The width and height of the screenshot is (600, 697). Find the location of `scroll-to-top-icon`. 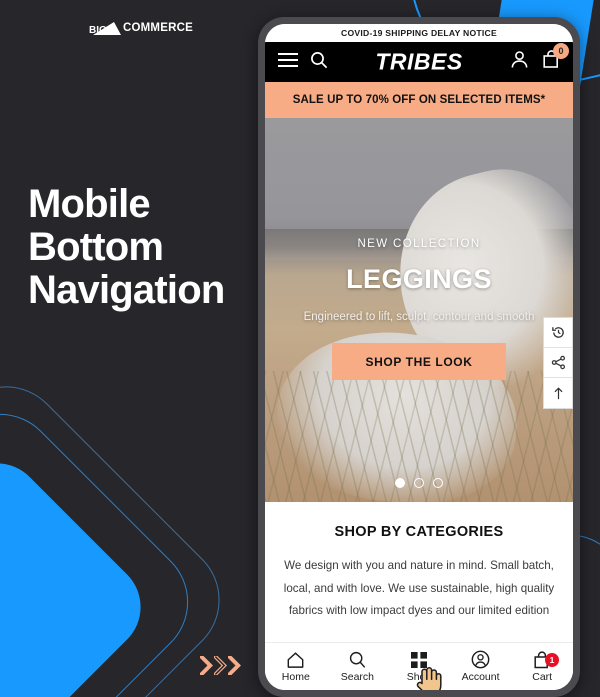

scroll-to-top-icon is located at coordinates (558, 393).